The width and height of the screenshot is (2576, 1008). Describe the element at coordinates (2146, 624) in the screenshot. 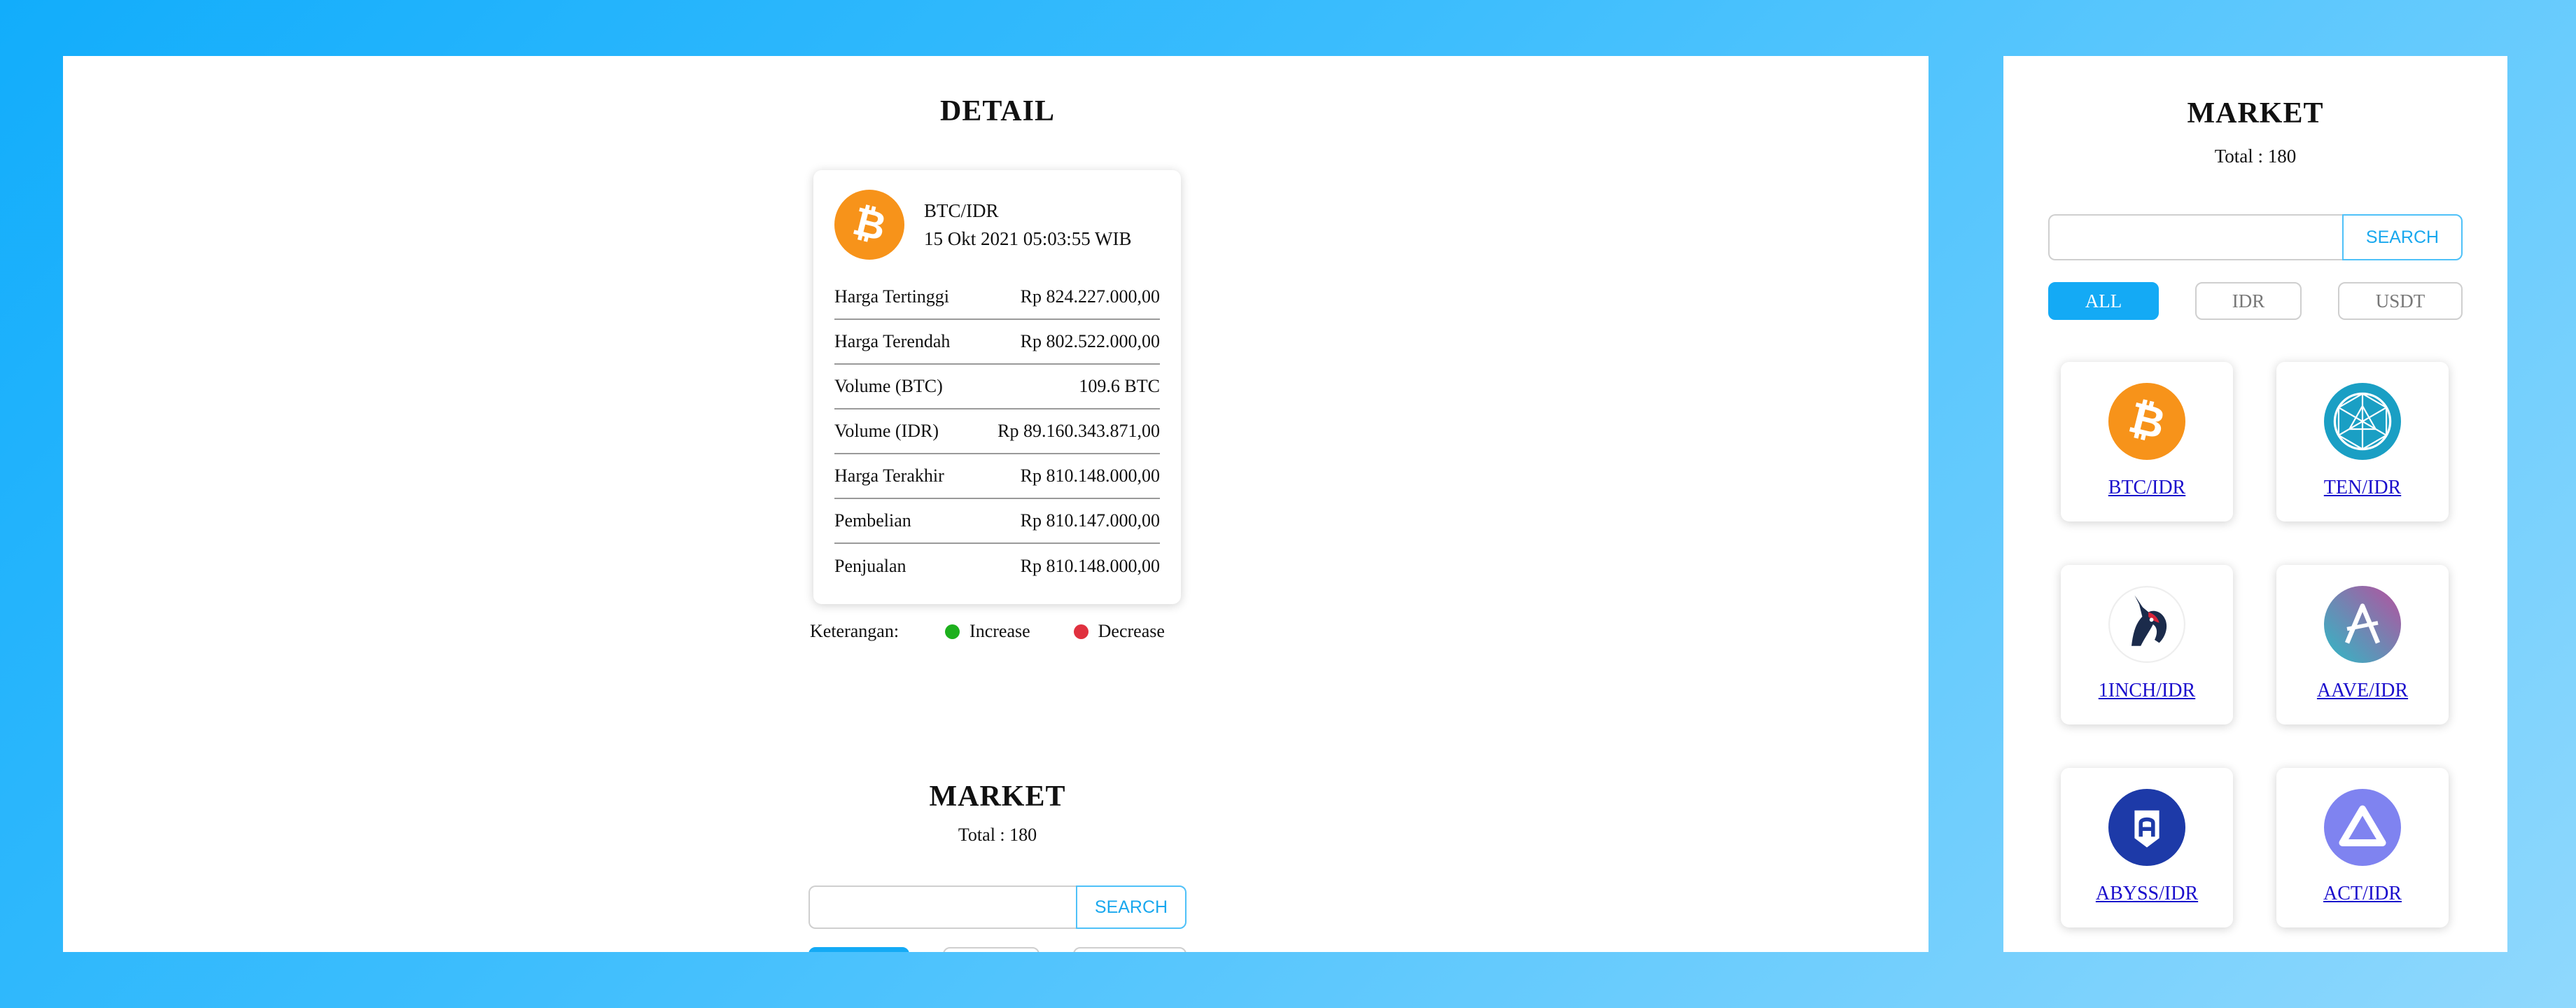

I see `1inch-unicorn-icon` at that location.